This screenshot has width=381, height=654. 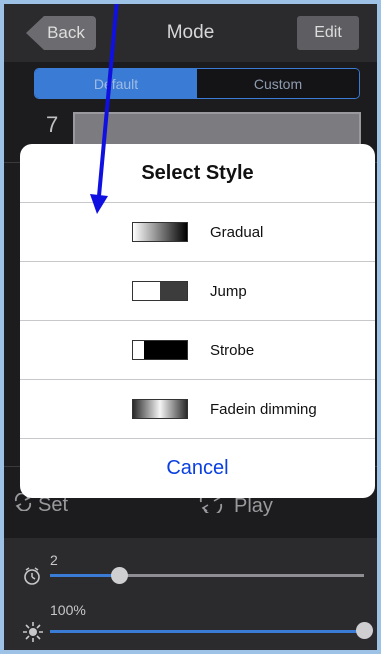 What do you see at coordinates (33, 634) in the screenshot?
I see `sun-icon` at bounding box center [33, 634].